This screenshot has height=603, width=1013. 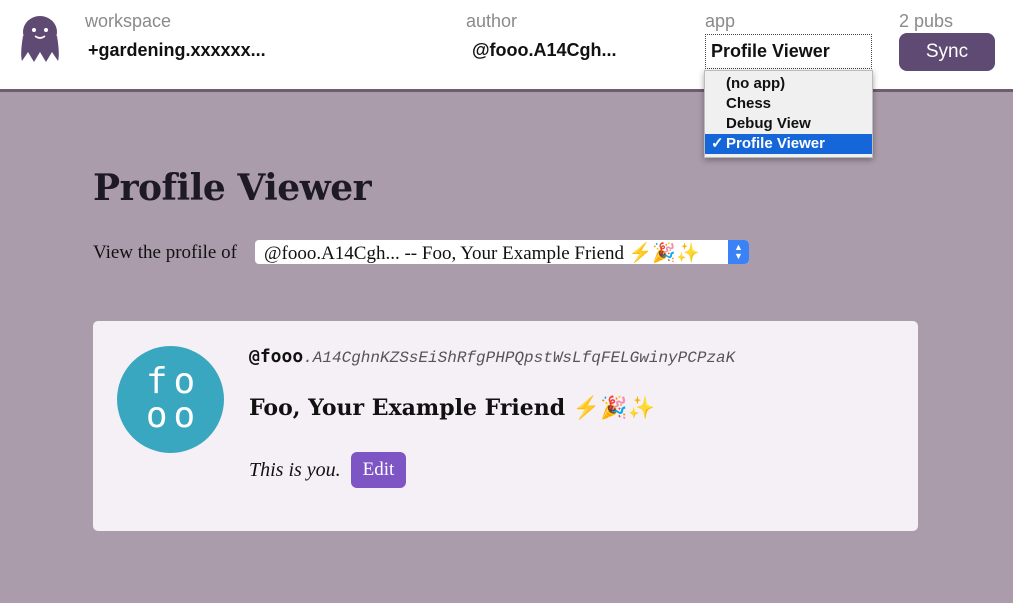 What do you see at coordinates (165, 252) in the screenshot?
I see `profile-selector-label: View the profile of` at bounding box center [165, 252].